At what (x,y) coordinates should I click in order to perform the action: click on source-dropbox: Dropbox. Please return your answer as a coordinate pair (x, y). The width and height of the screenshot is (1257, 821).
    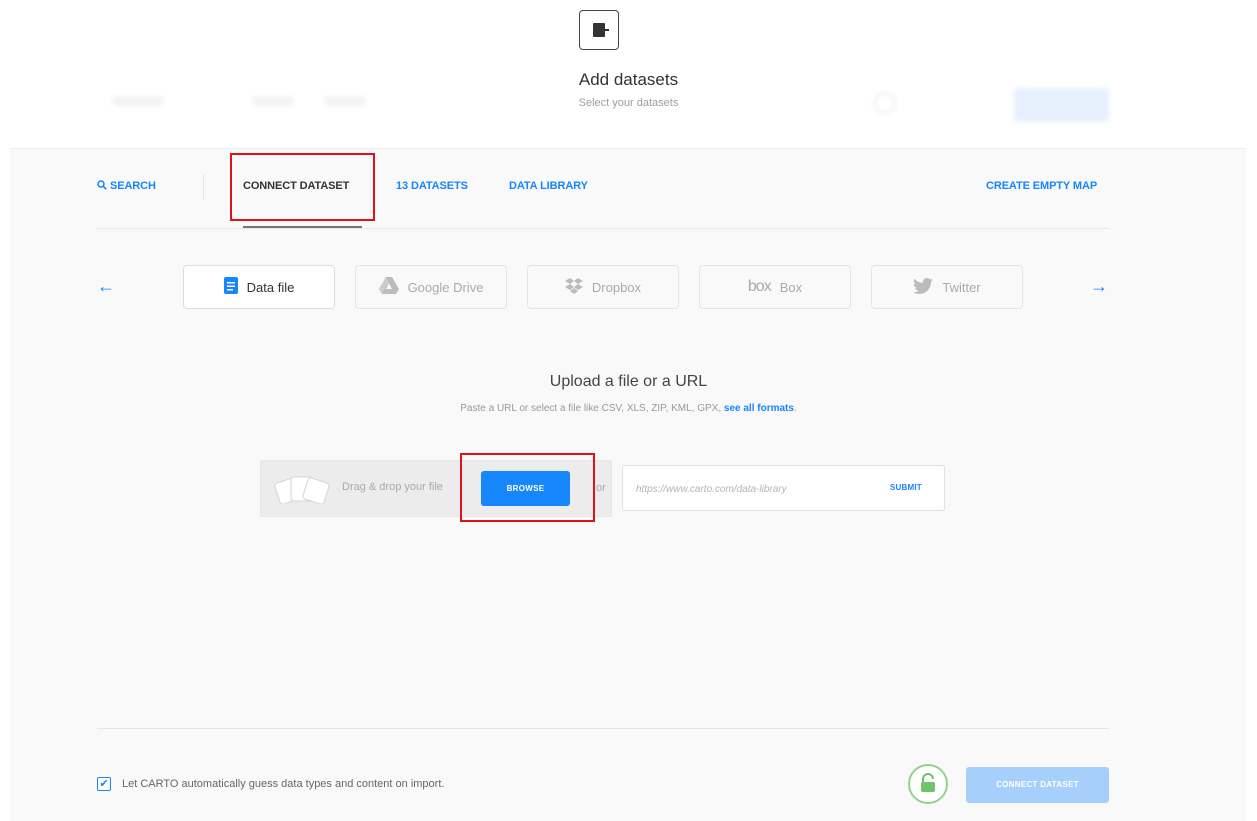
    Looking at the image, I should click on (603, 287).